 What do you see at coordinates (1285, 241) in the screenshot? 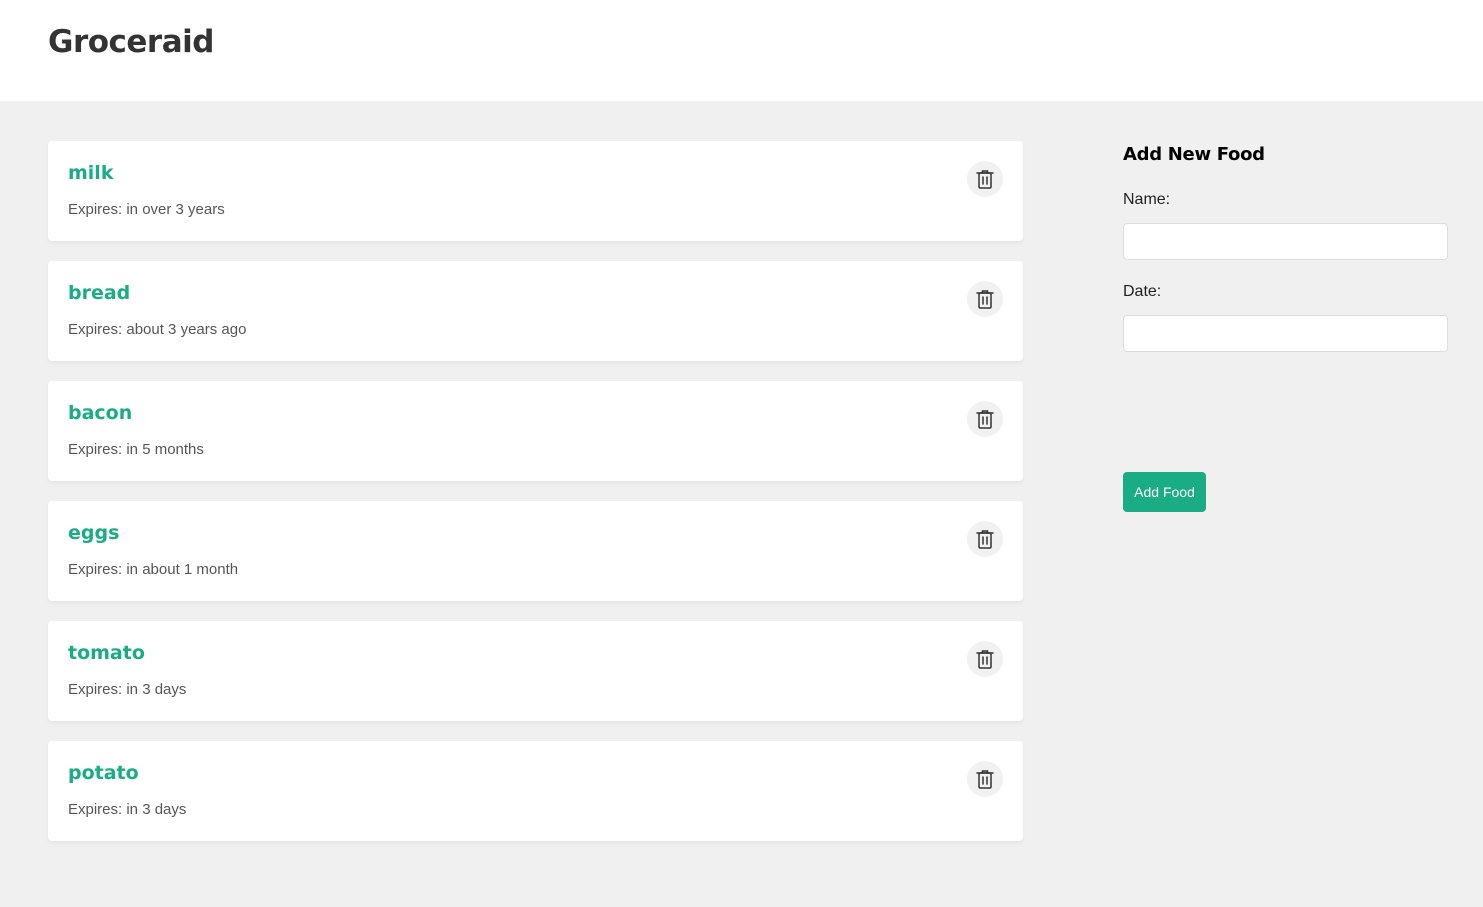
I see `name-input` at bounding box center [1285, 241].